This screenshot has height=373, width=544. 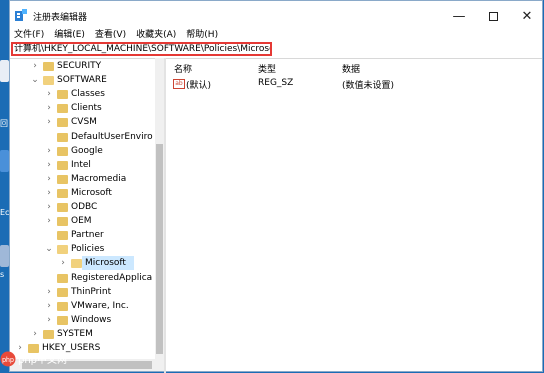 I want to click on tree-node: Partner, so click(x=82, y=235).